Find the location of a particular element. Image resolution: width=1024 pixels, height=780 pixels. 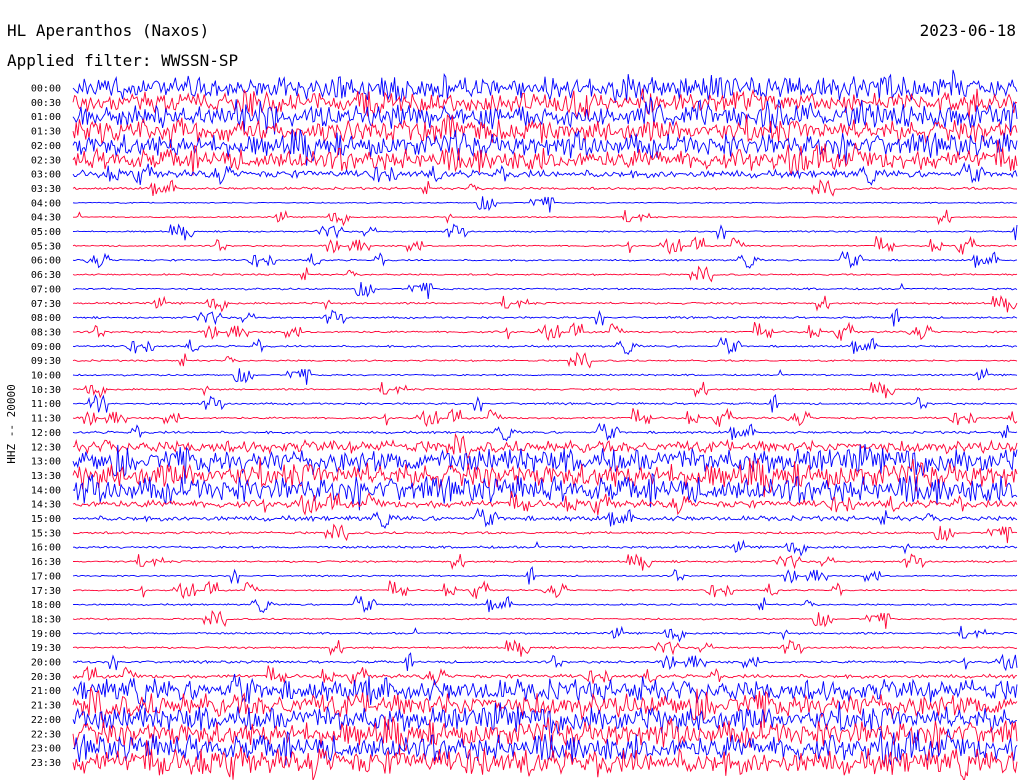

row-time-label: 17:30 is located at coordinates (46, 591).